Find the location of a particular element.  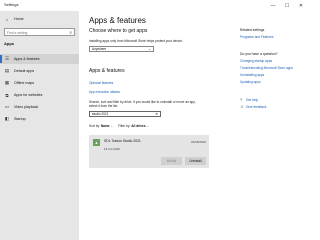

window-title: Settings is located at coordinates (11, 4).